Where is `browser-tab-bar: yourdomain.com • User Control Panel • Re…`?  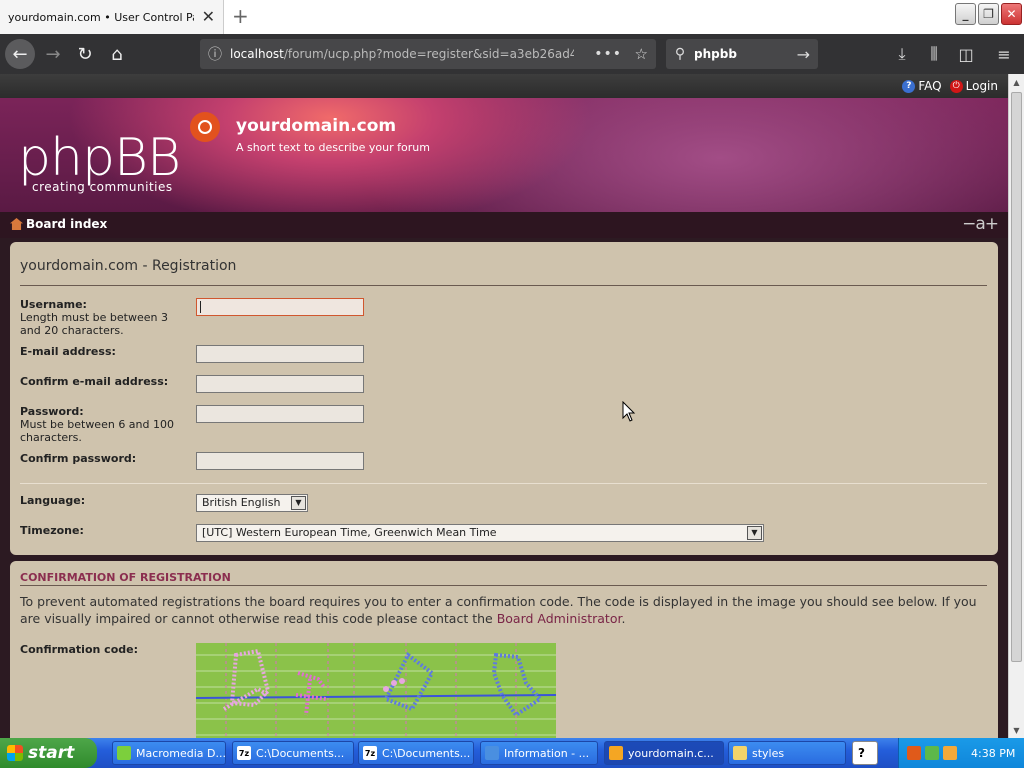 browser-tab-bar: yourdomain.com • User Control Panel • Re… is located at coordinates (512, 17).